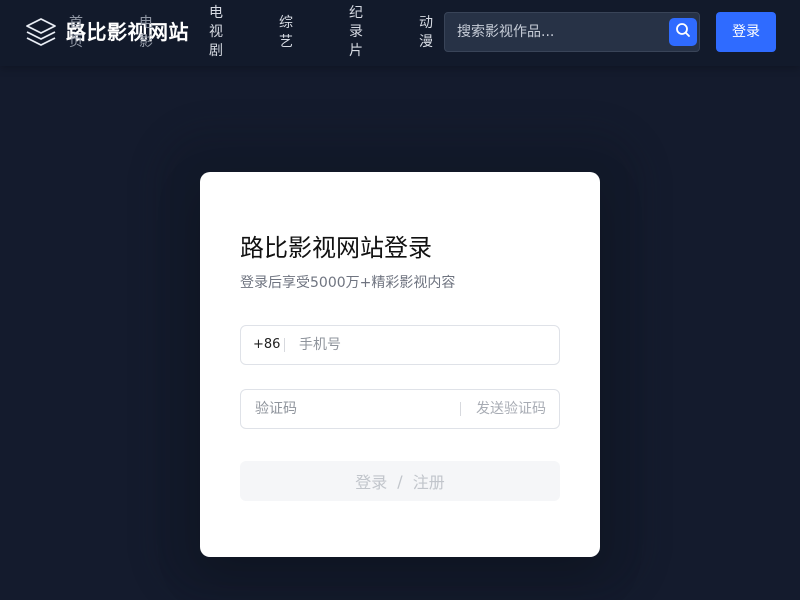  I want to click on code-divider, so click(460, 409).